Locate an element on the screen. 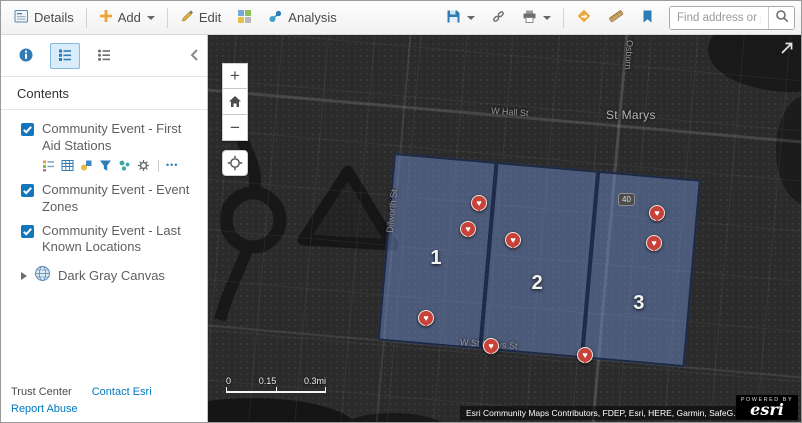 This screenshot has height=423, width=802. find-my-location-button is located at coordinates (235, 163).